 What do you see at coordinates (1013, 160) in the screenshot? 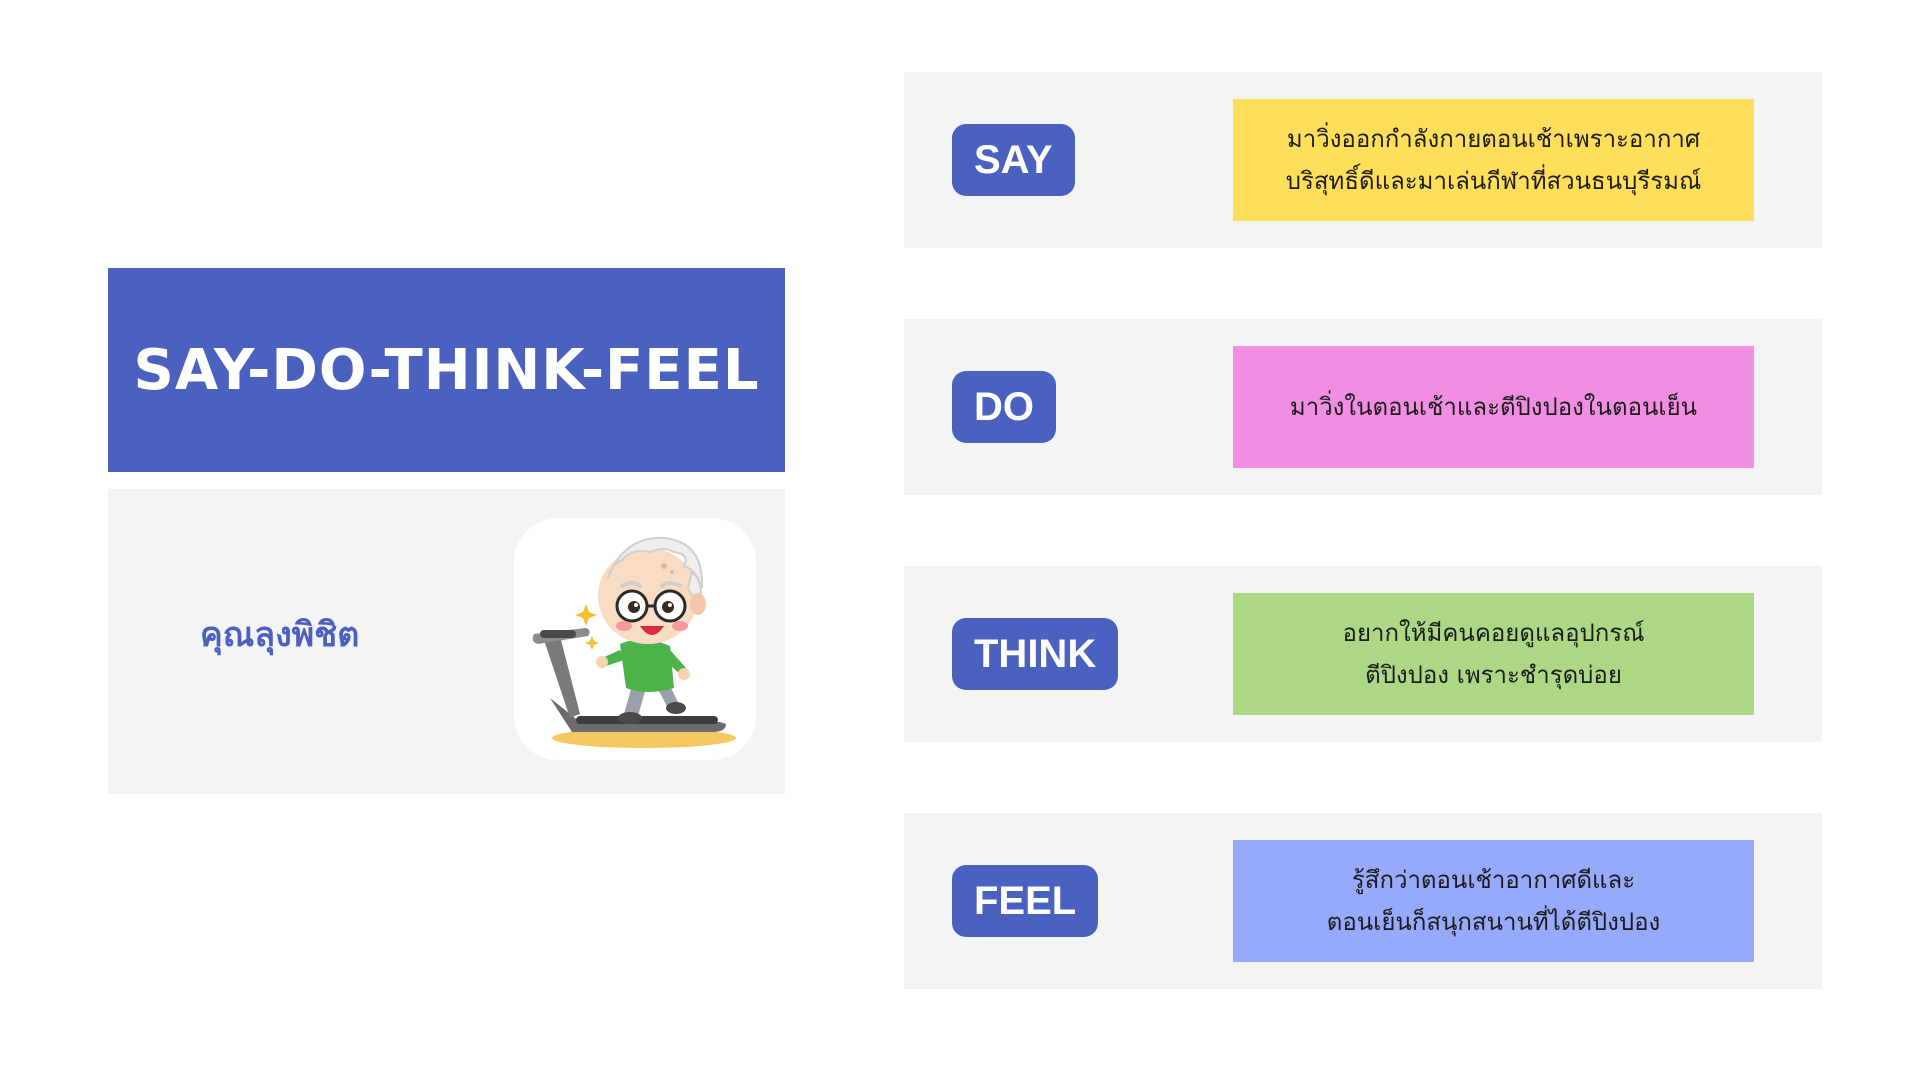
I see `say-label: SAY` at bounding box center [1013, 160].